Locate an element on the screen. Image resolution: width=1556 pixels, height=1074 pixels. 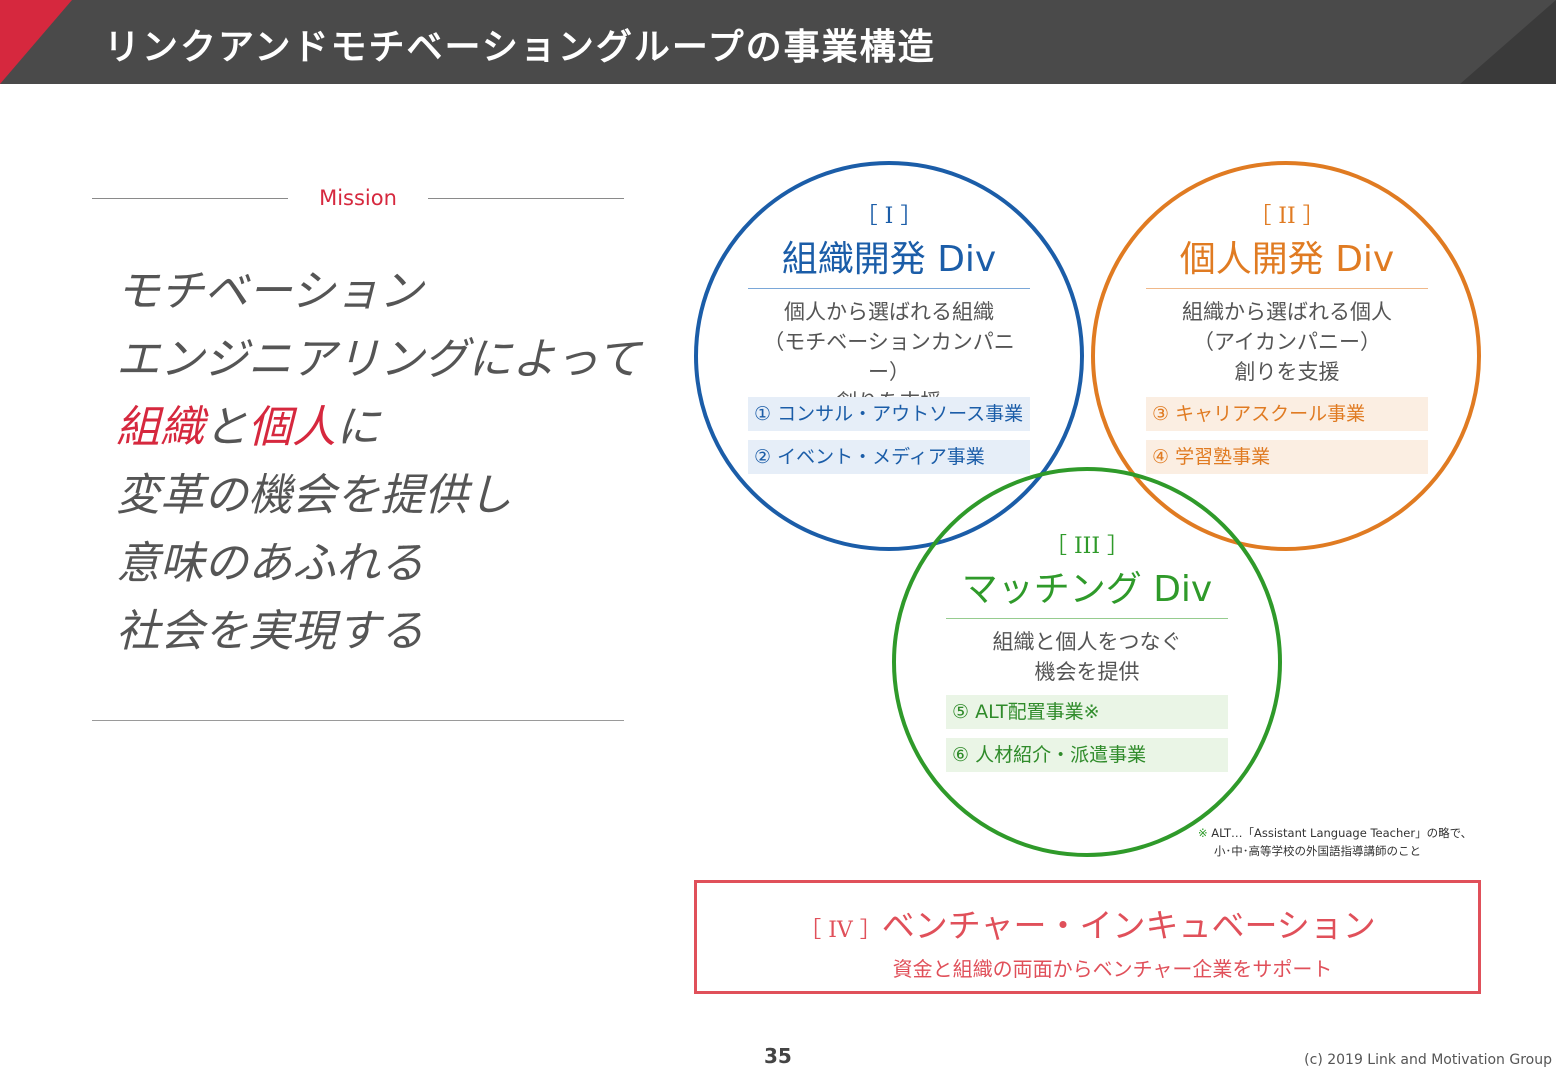
division-number: ［ II ］ is located at coordinates (1287, 216).